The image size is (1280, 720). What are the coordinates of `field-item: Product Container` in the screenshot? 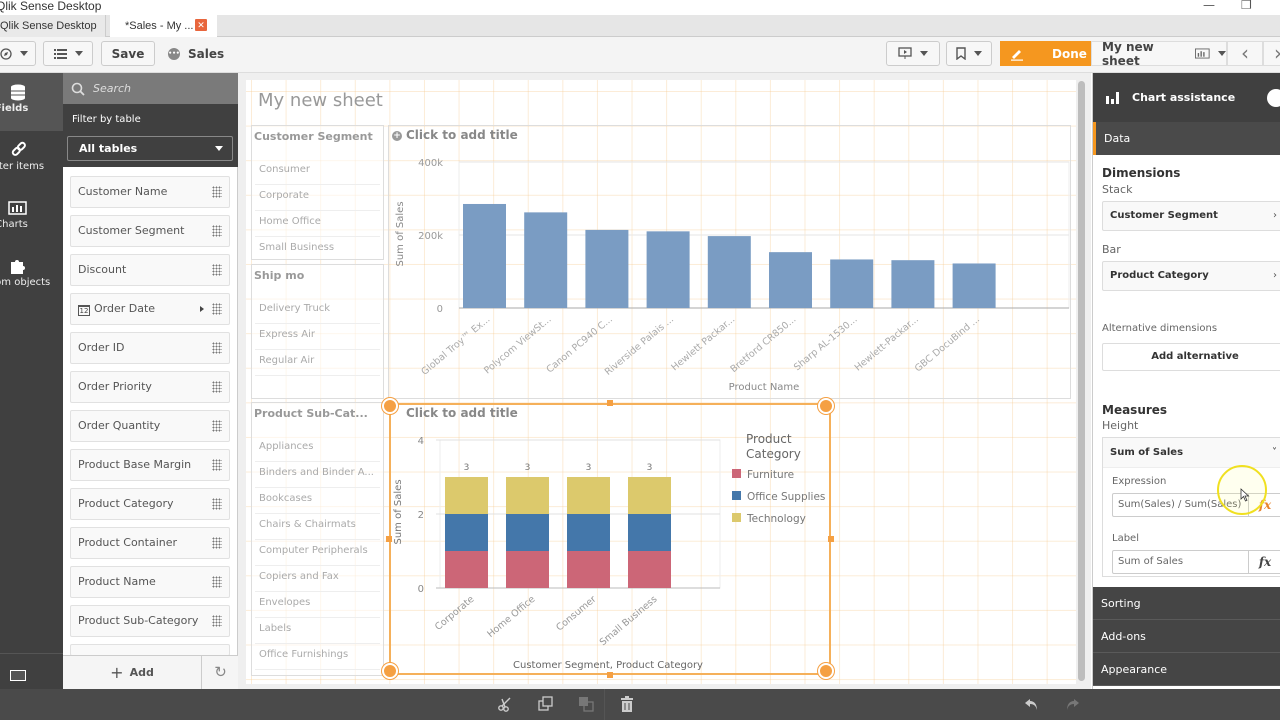 It's located at (150, 543).